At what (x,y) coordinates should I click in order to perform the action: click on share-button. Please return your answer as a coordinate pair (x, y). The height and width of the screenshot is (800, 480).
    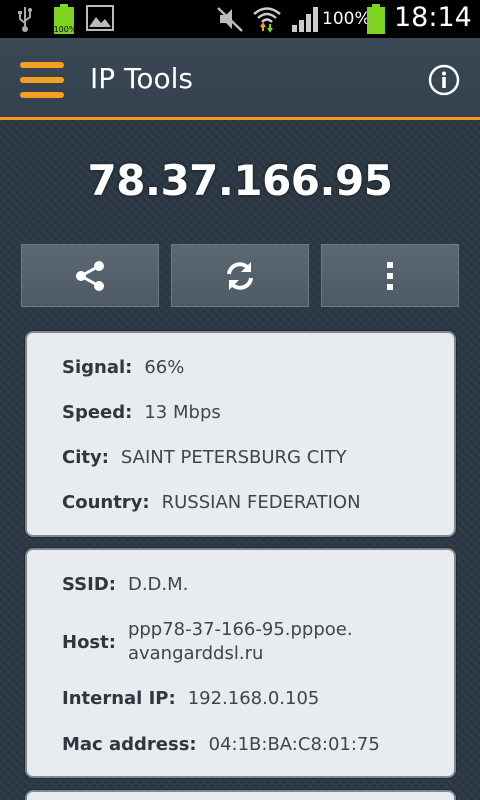
    Looking at the image, I should click on (90, 275).